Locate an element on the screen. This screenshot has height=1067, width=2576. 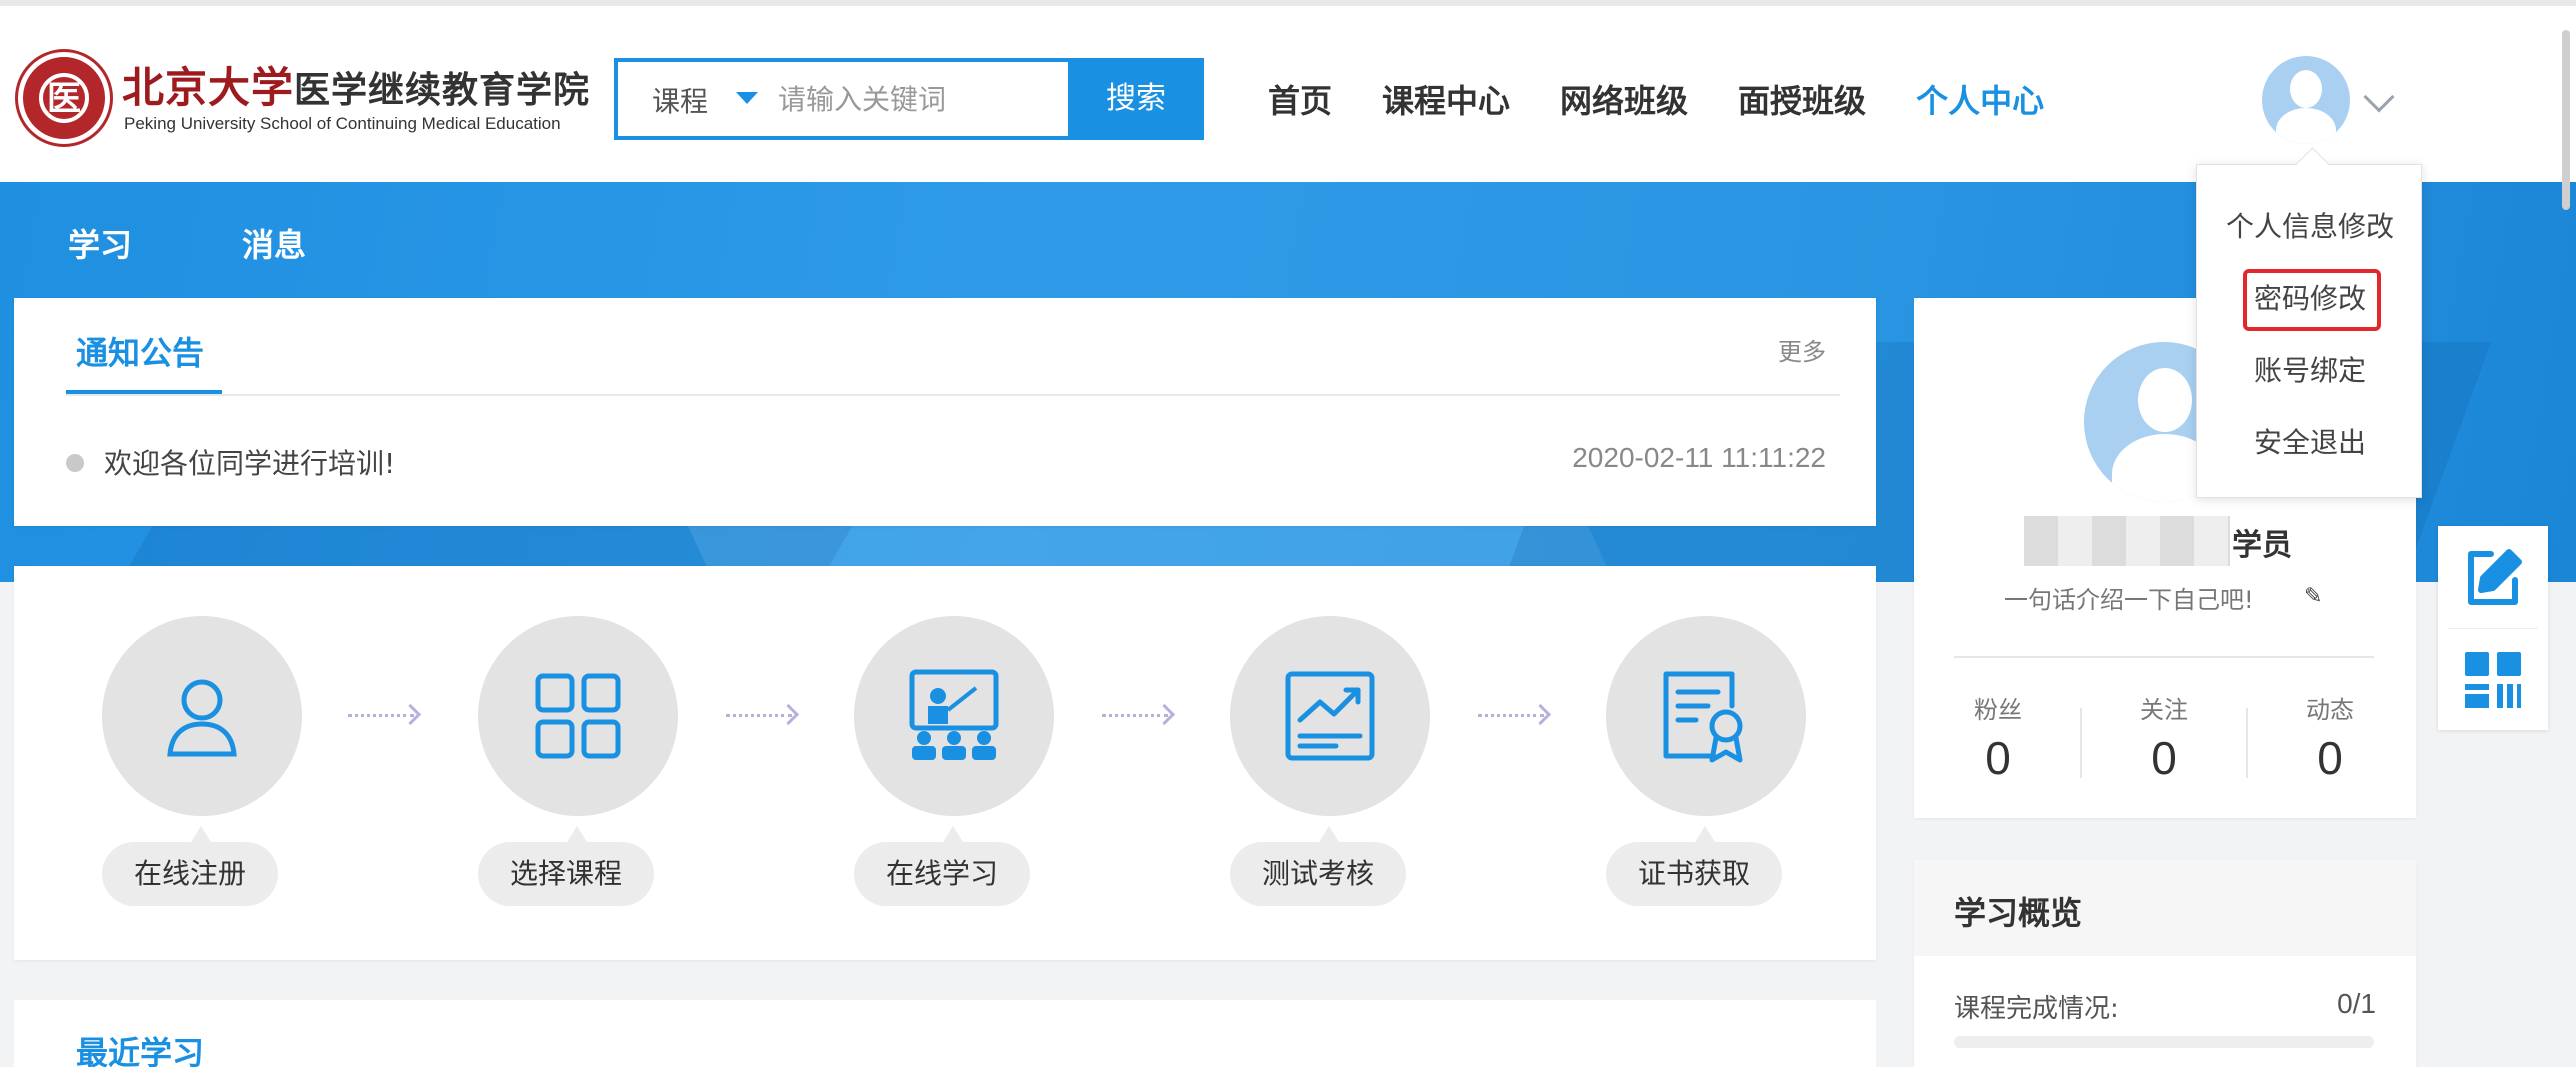
certificate-icon is located at coordinates (1703, 717).